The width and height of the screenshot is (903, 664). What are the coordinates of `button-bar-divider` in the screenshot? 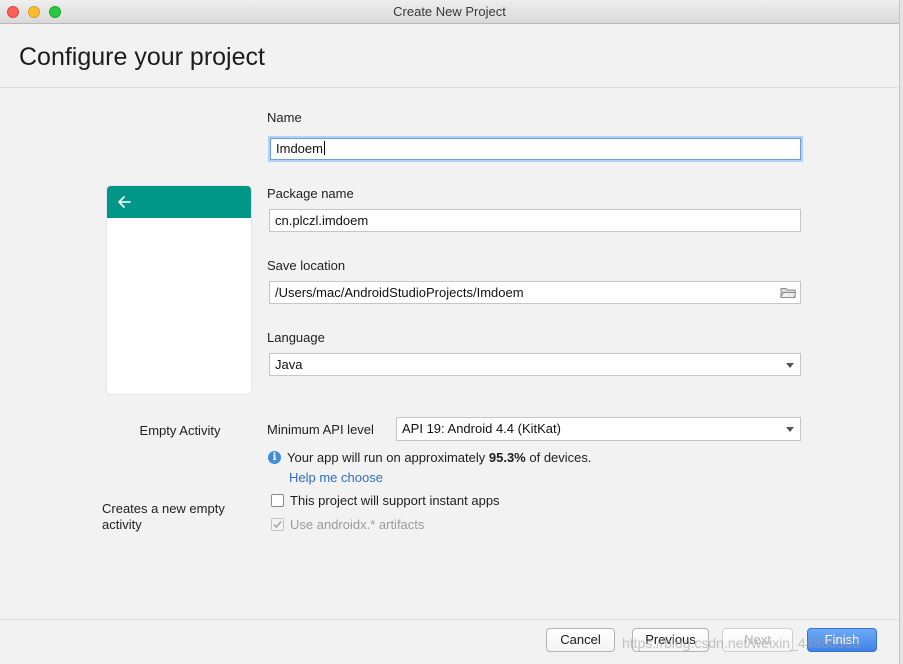 It's located at (449, 619).